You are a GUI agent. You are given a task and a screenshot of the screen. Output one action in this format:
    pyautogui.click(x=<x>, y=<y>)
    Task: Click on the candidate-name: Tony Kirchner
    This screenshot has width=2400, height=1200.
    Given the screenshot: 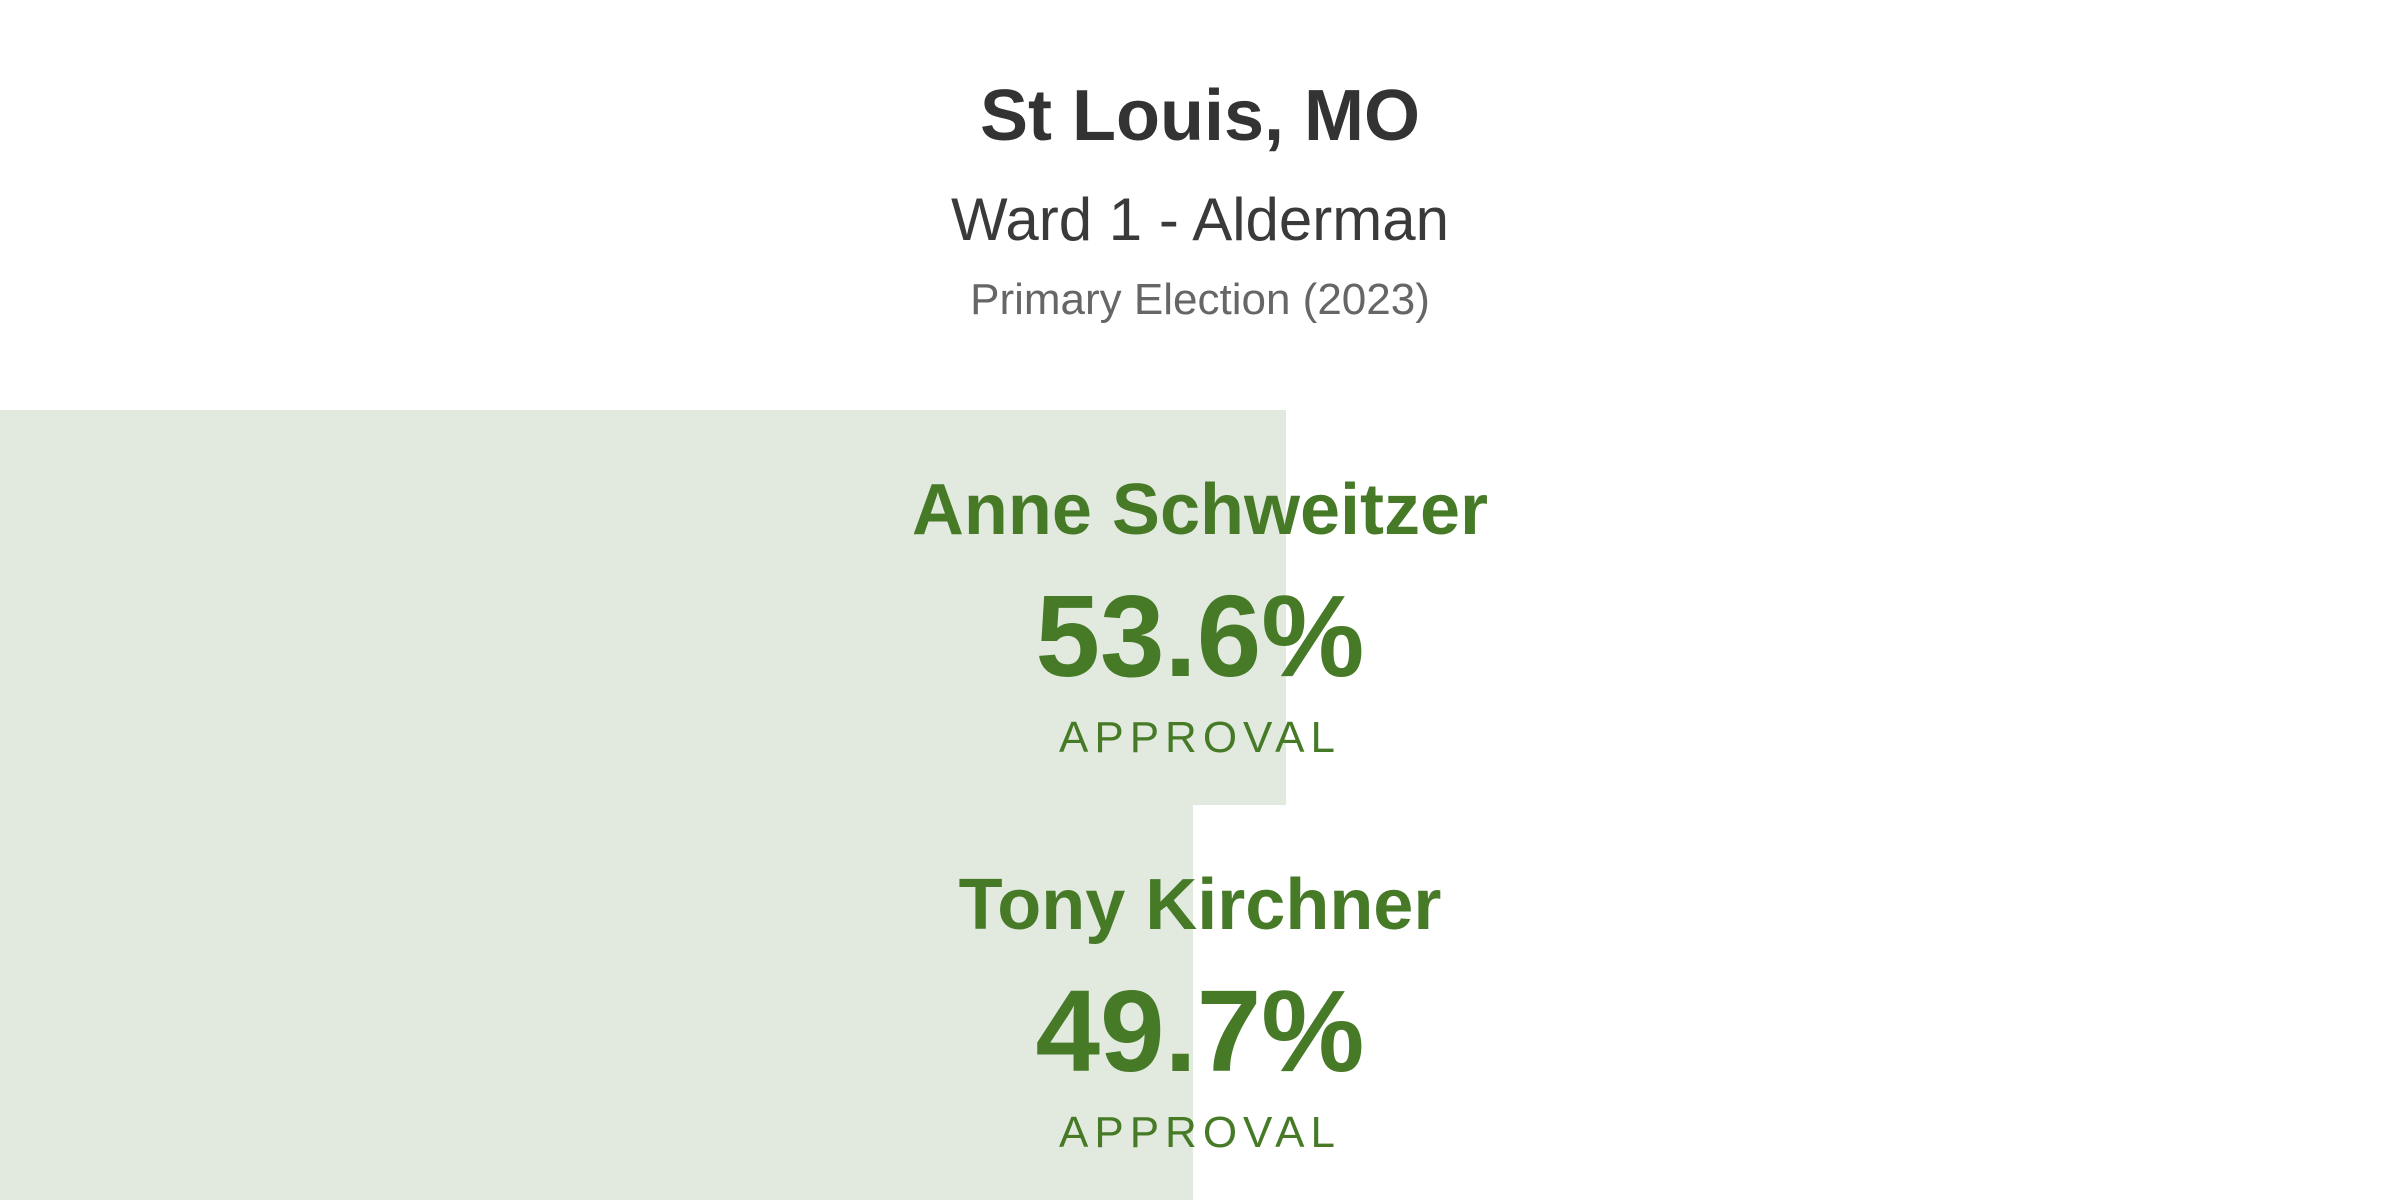 What is the action you would take?
    pyautogui.click(x=1200, y=905)
    